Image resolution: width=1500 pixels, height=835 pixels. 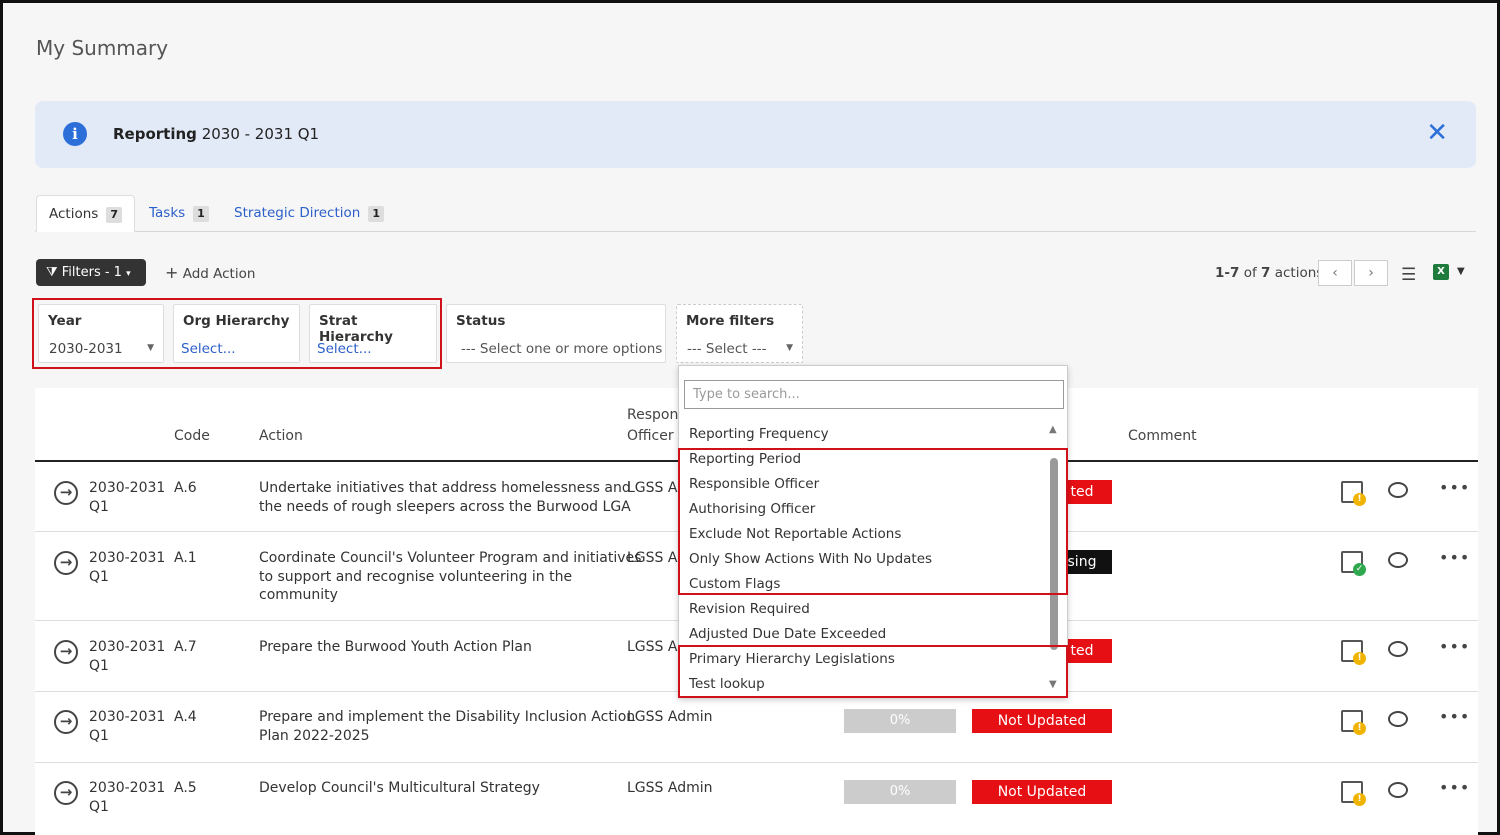 What do you see at coordinates (730, 321) in the screenshot?
I see `more-filters-label: More filters` at bounding box center [730, 321].